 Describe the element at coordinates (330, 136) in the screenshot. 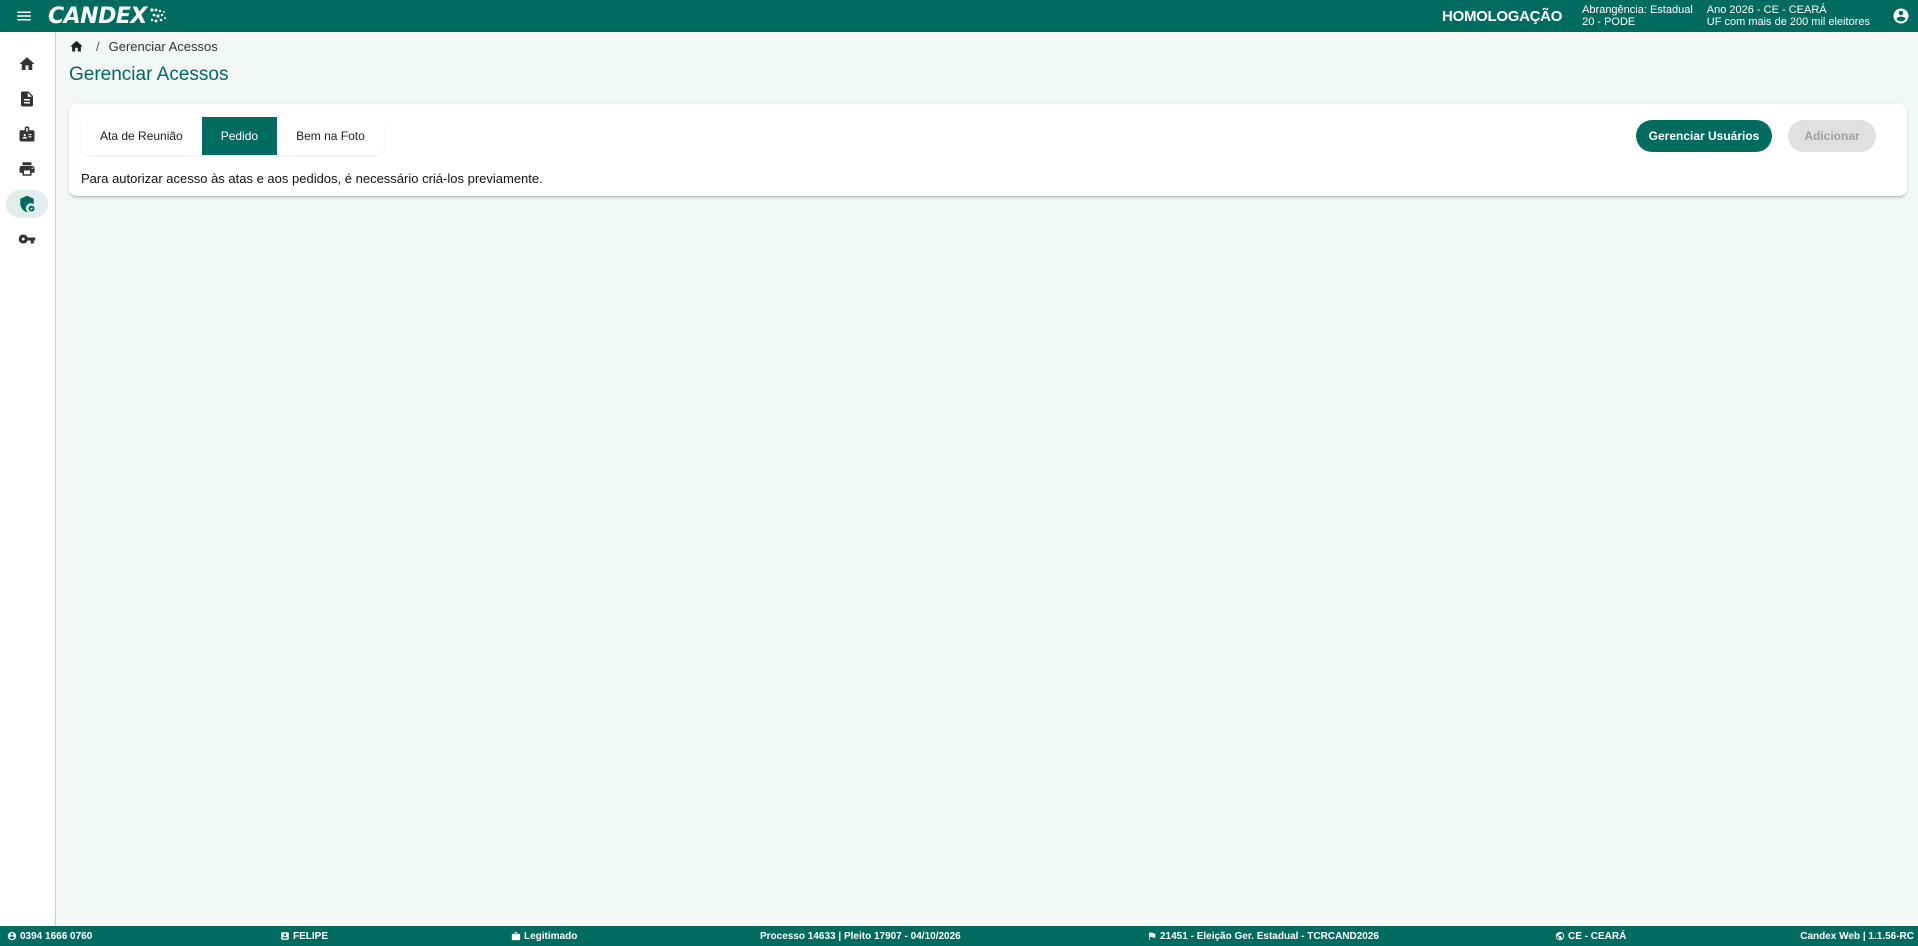

I see `tab-bem-na-foto: Bem na Foto` at that location.